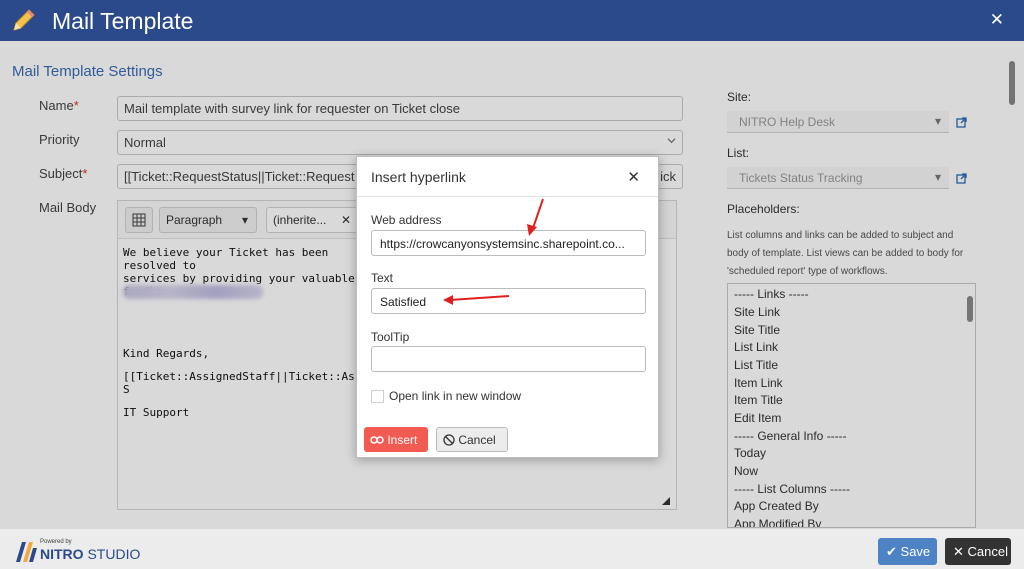 The width and height of the screenshot is (1024, 569). I want to click on new-window-checkbox, so click(377, 396).